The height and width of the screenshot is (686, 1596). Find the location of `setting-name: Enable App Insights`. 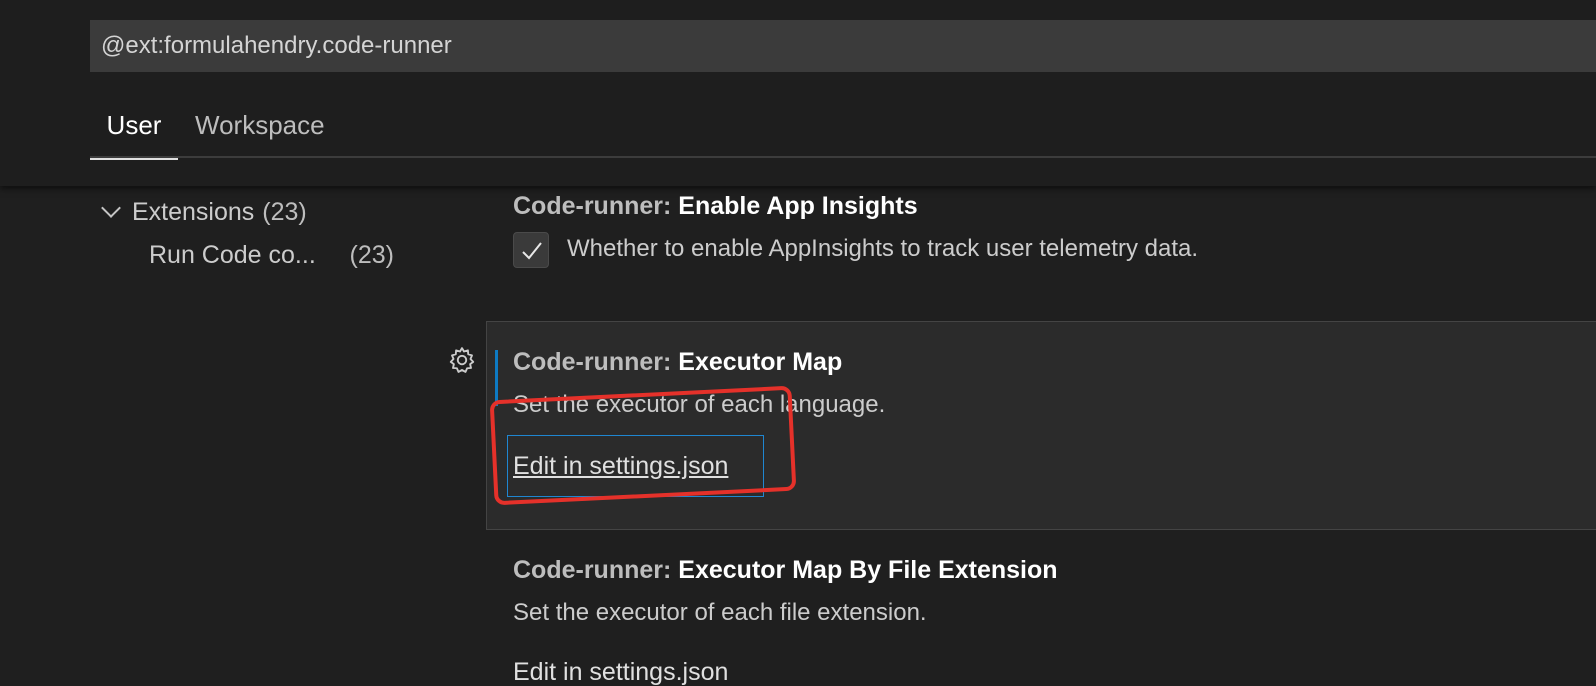

setting-name: Enable App Insights is located at coordinates (798, 206).